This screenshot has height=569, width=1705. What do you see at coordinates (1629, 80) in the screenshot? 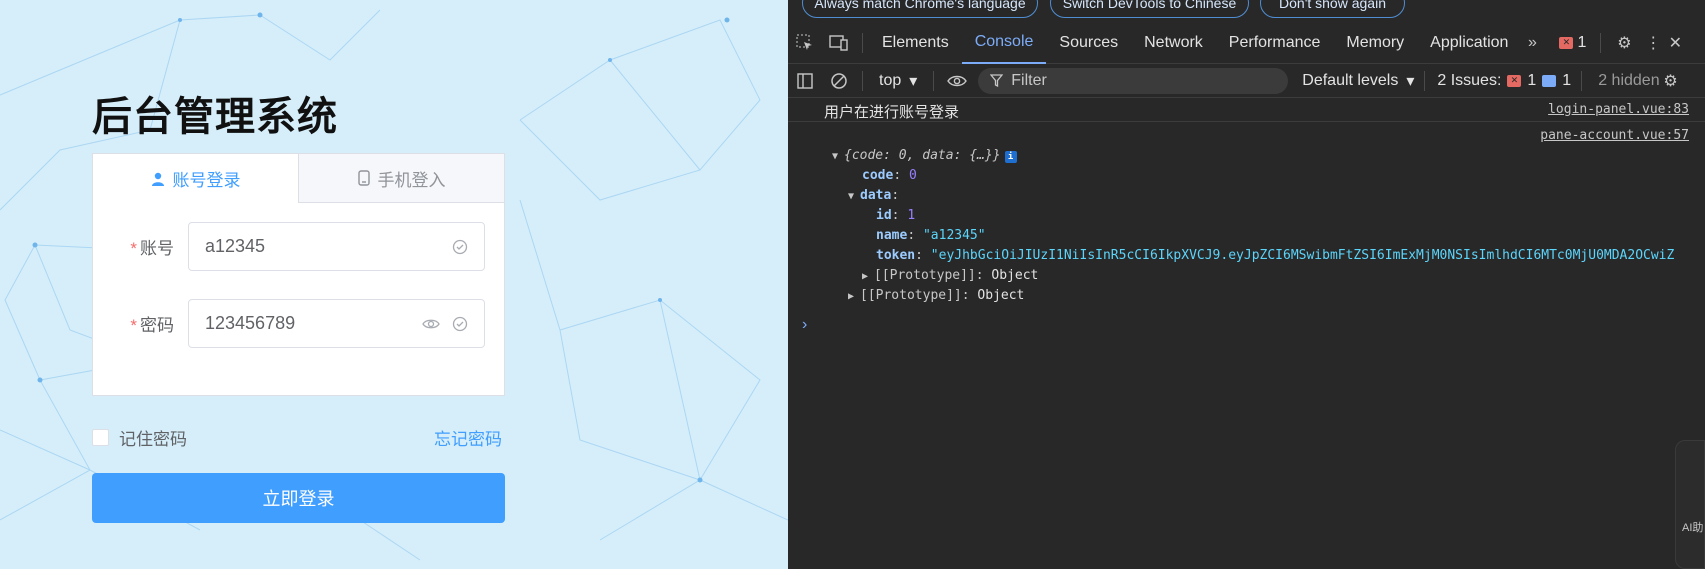
I see `hidden-count: 2 hidden` at bounding box center [1629, 80].